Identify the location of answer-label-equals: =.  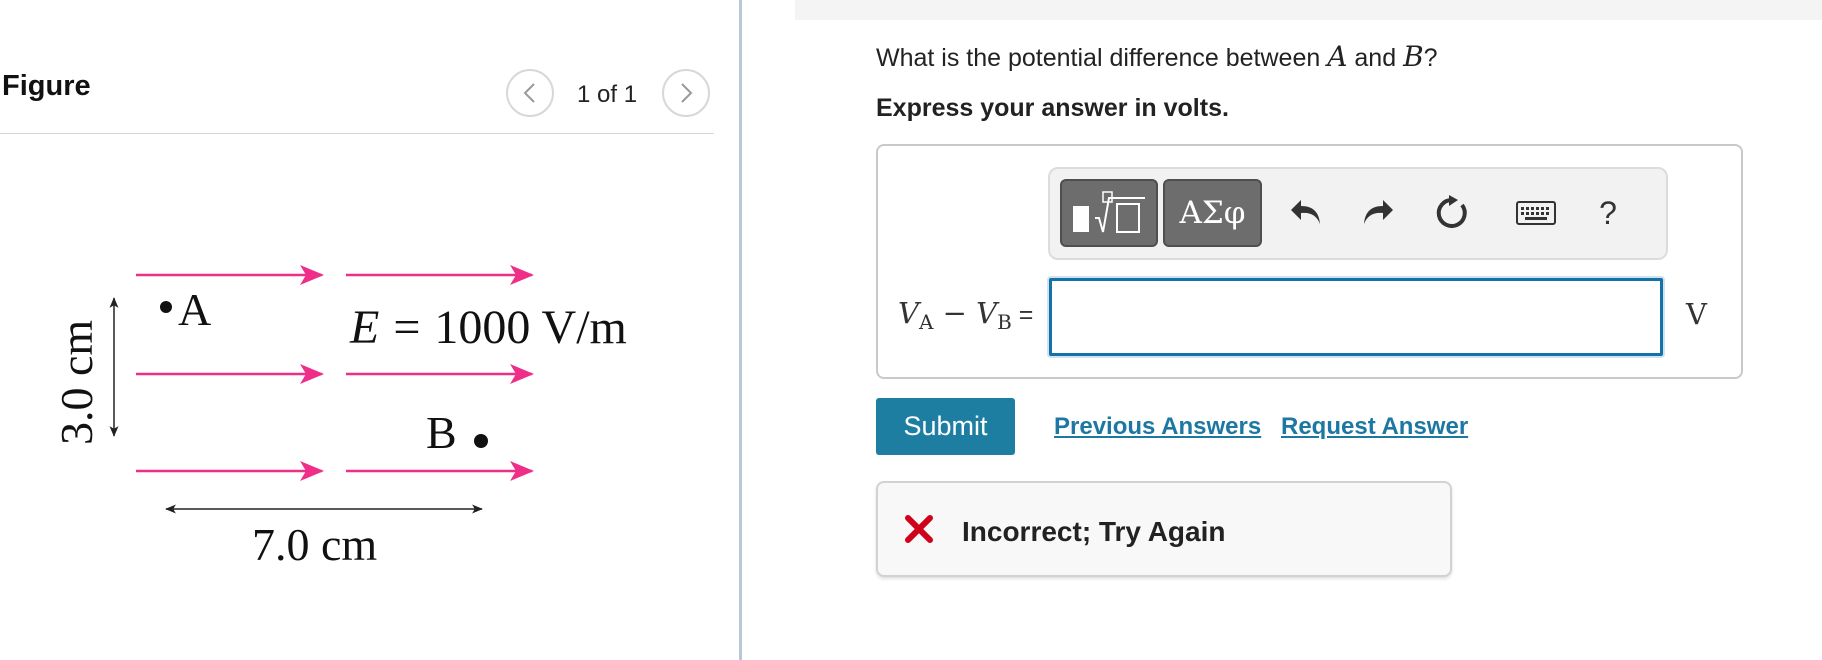
(1022, 315).